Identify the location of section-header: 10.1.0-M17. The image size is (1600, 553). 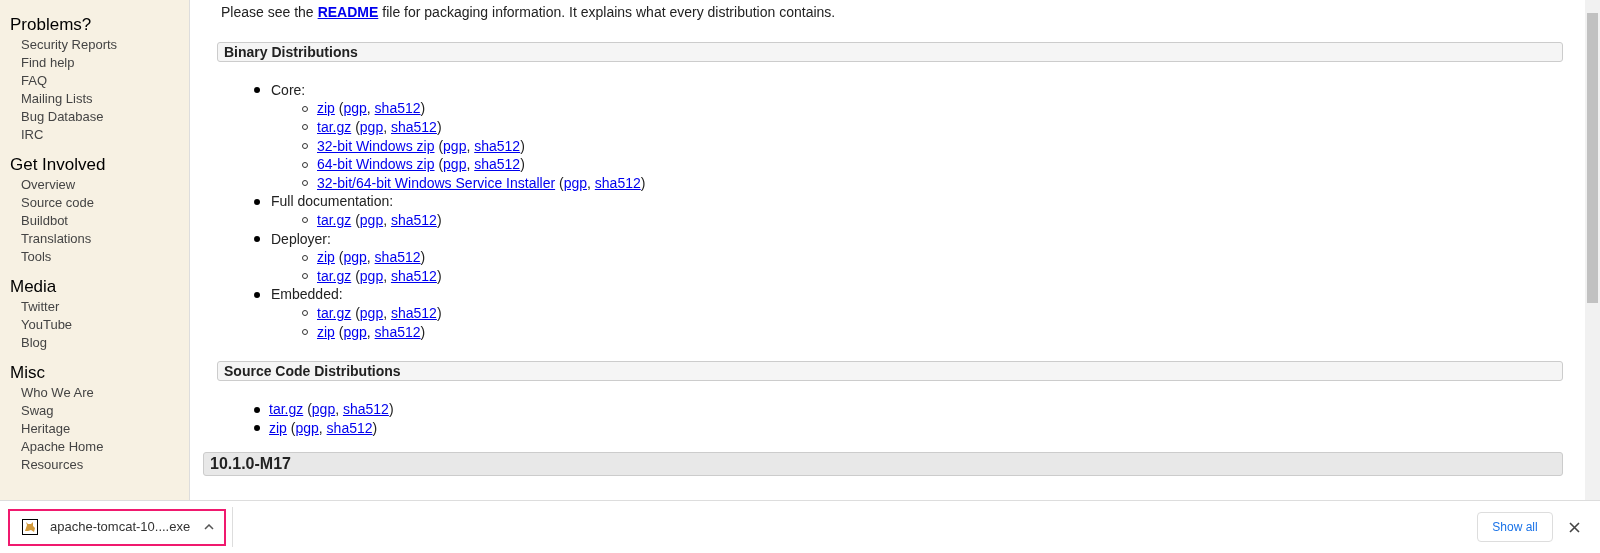
(883, 463).